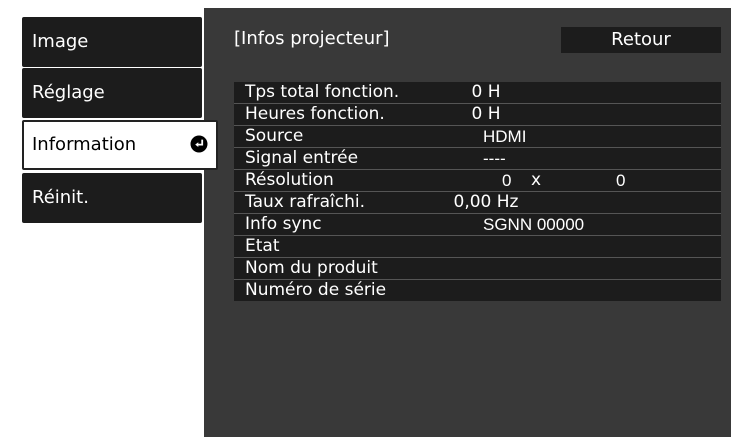  Describe the element at coordinates (621, 180) in the screenshot. I see `resolution-height: 0` at that location.